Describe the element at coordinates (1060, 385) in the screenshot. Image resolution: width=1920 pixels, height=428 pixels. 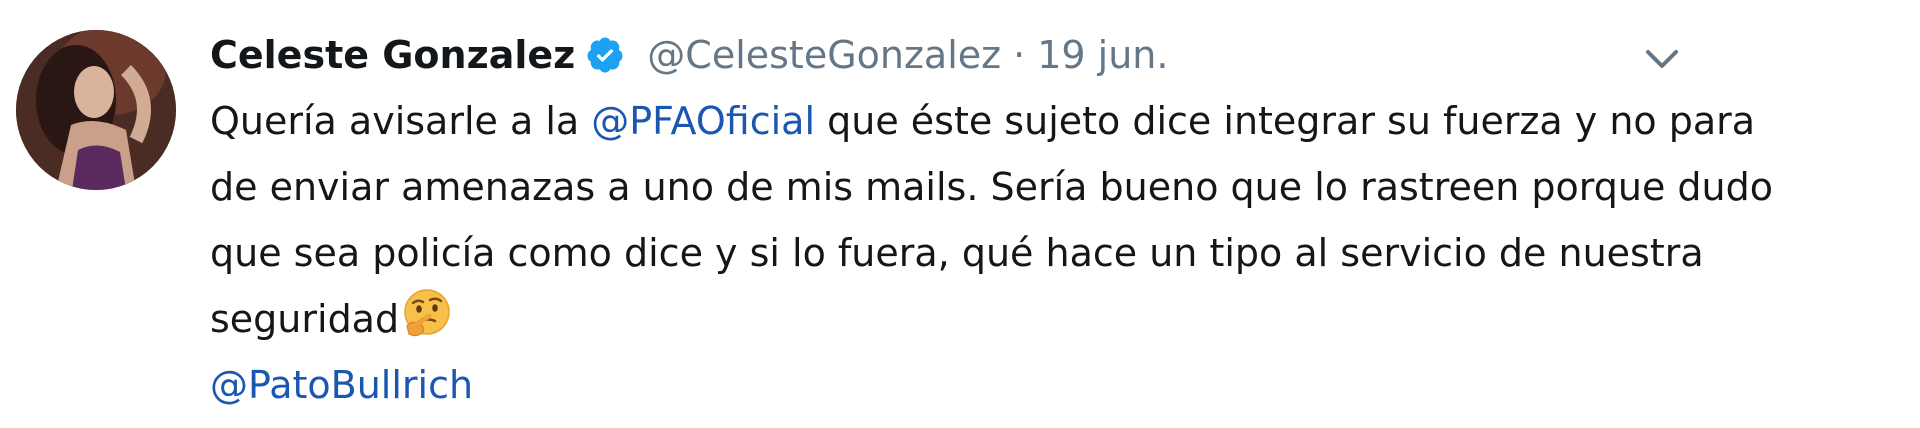
I see `tweet-line-5: @PatoBullrich` at that location.